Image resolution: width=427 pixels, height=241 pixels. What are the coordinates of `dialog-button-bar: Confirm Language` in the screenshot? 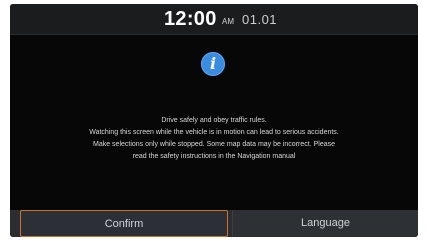 It's located at (214, 223).